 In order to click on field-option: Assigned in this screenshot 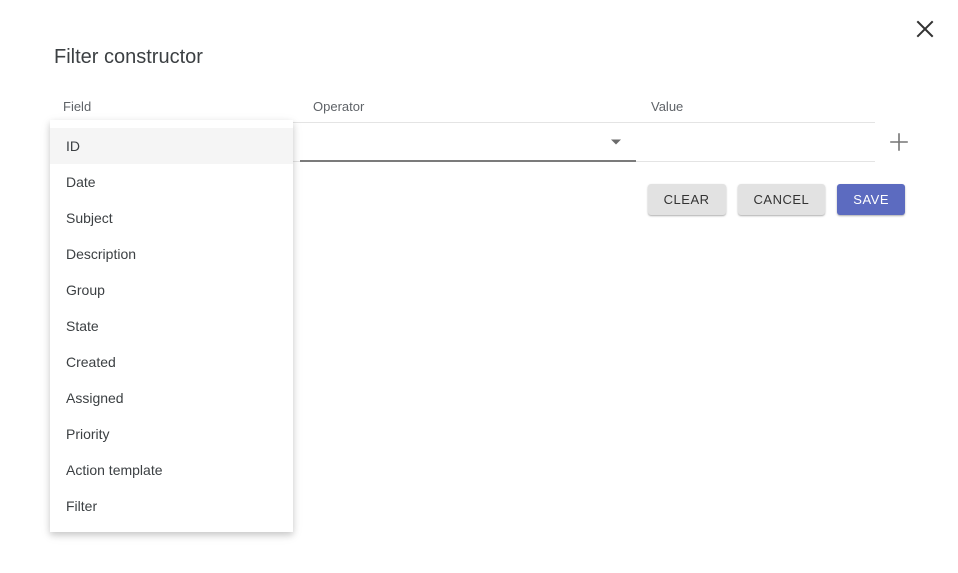, I will do `click(171, 398)`.